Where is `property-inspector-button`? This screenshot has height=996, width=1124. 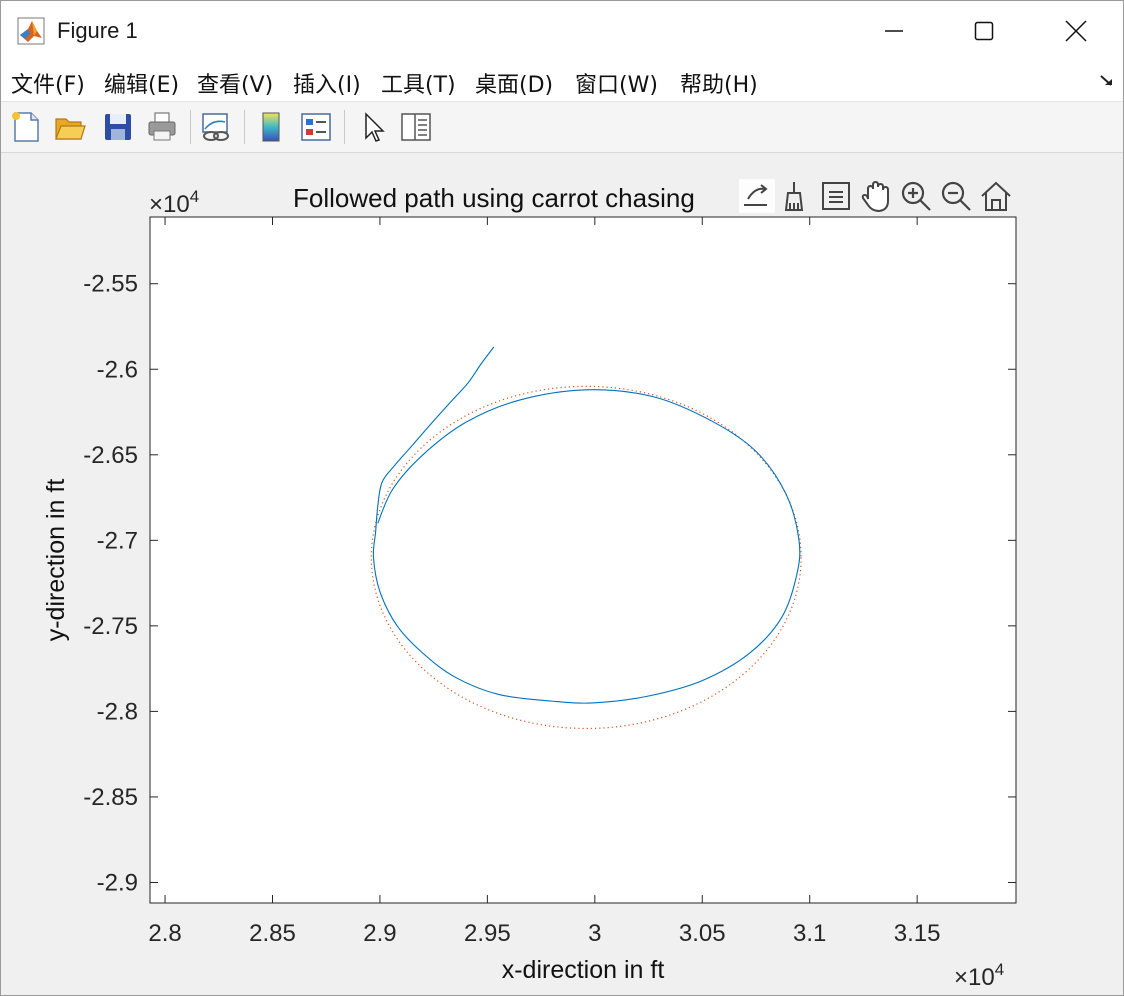
property-inspector-button is located at coordinates (416, 127).